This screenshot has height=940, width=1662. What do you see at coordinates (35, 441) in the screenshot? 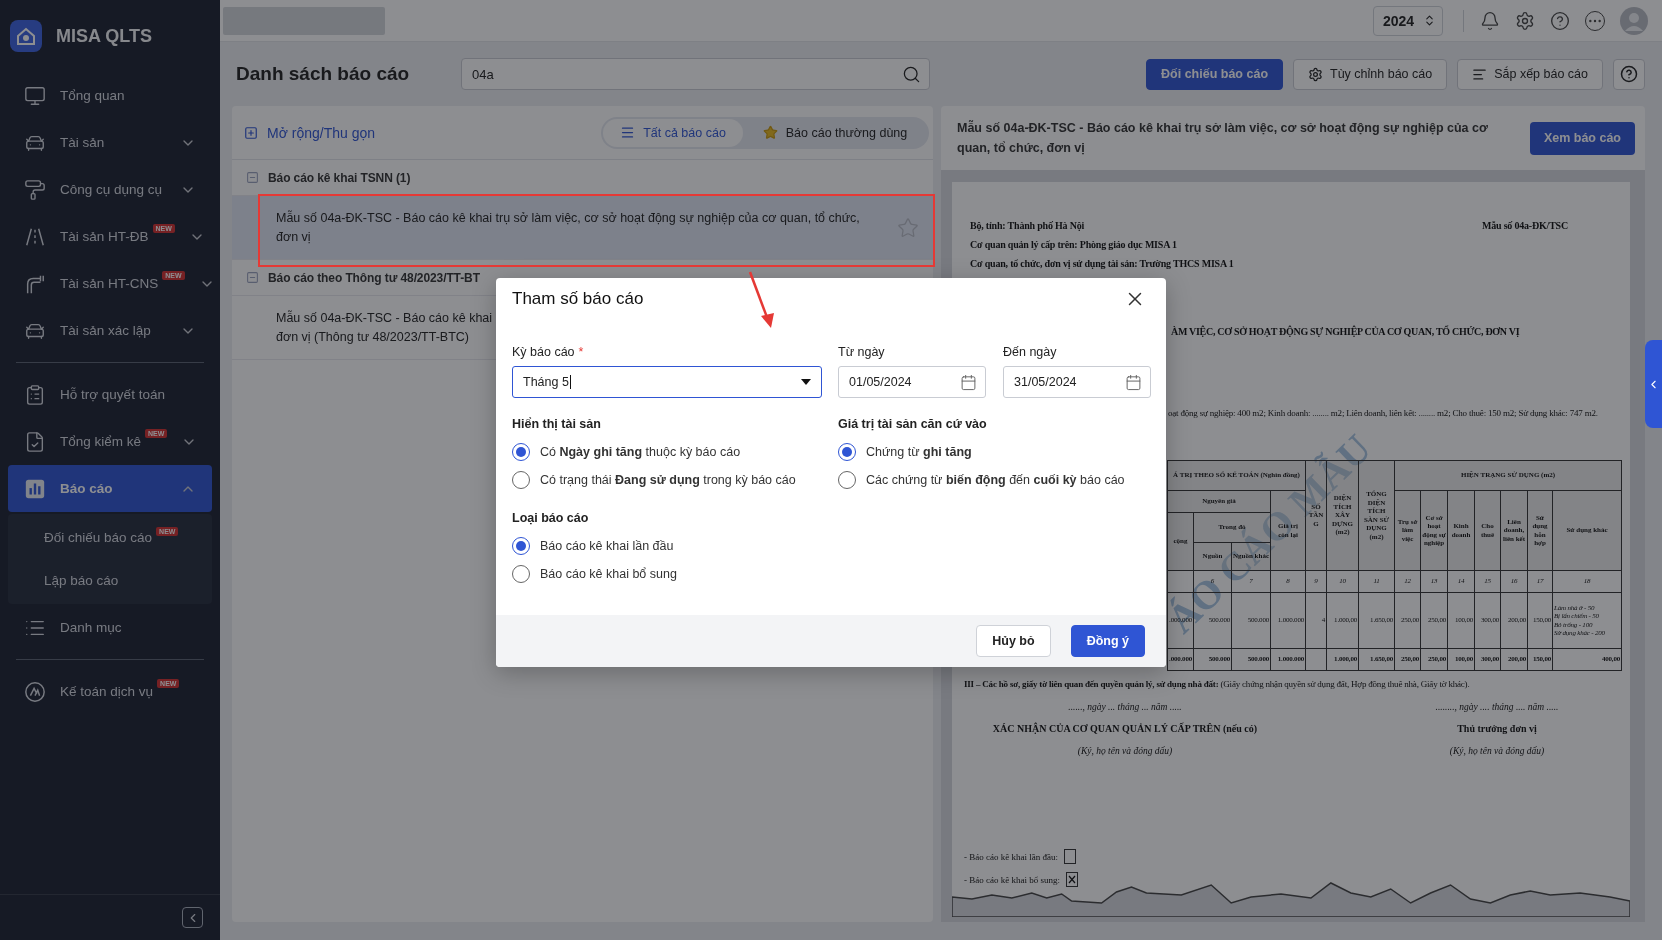
I see `file-check-icon` at bounding box center [35, 441].